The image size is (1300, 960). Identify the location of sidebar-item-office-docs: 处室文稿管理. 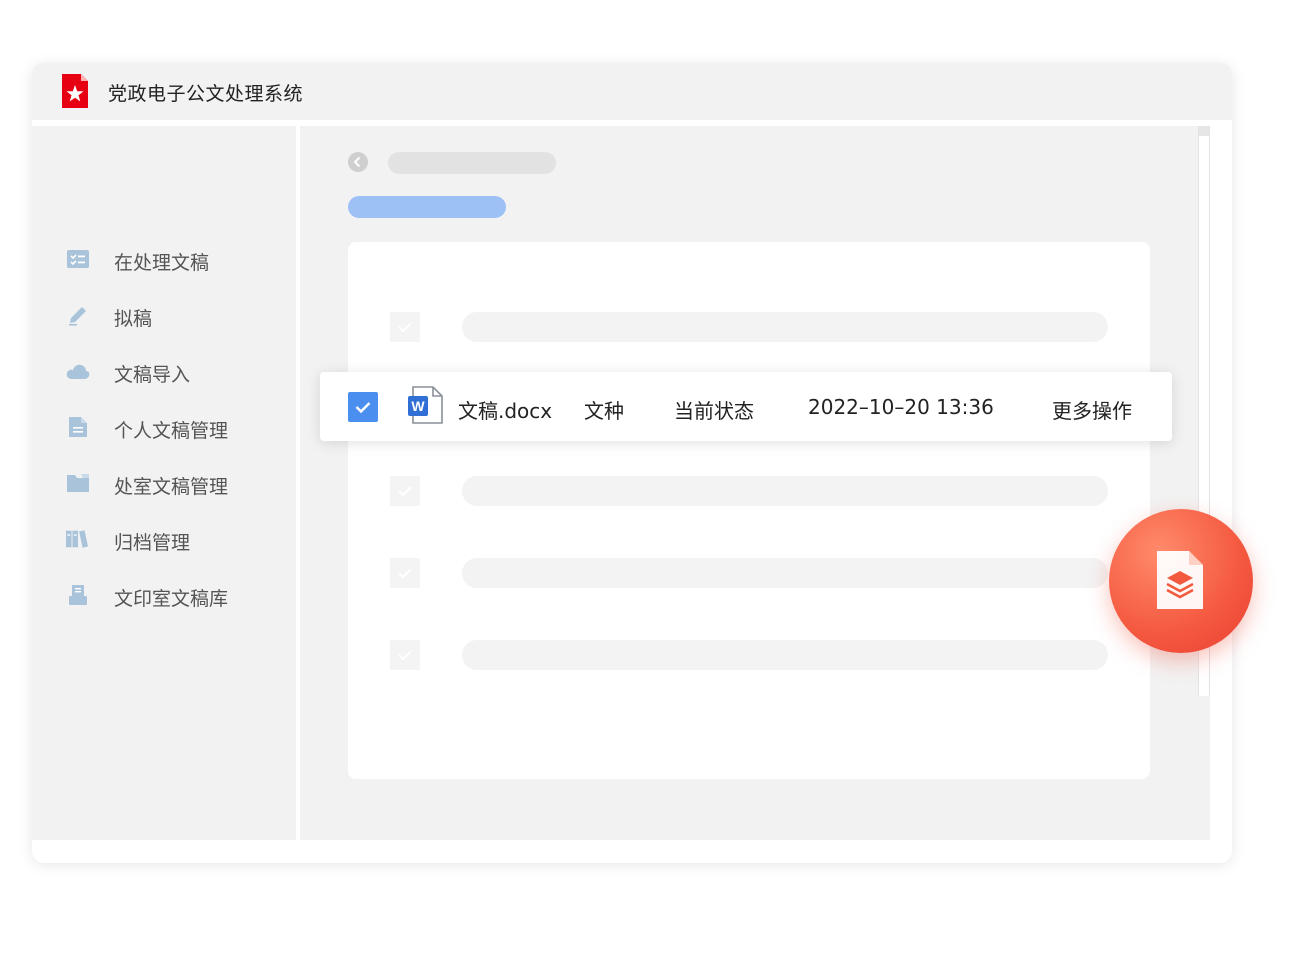
(164, 483).